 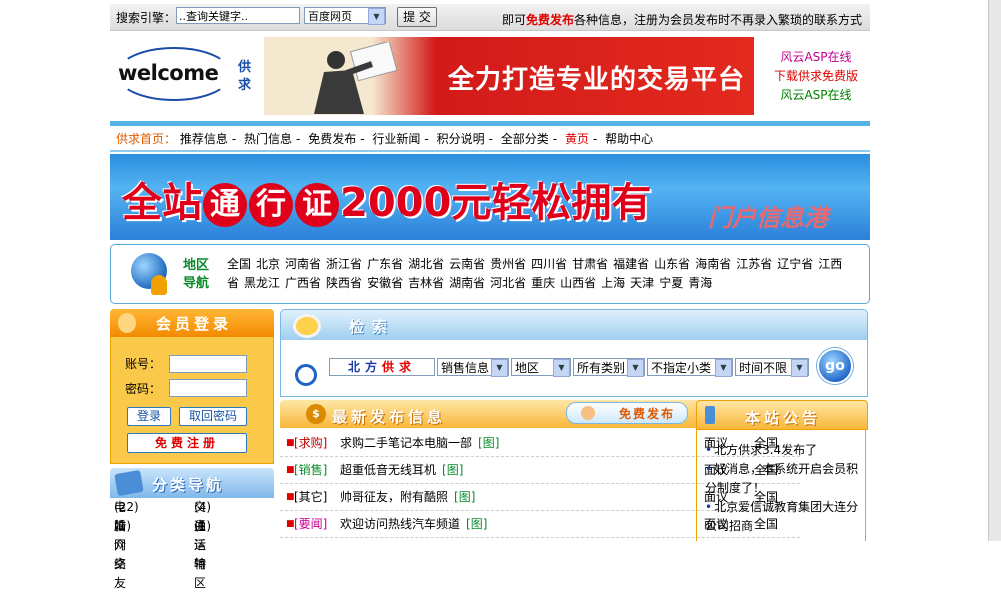 I want to click on businessman-illustration, so click(x=356, y=78).